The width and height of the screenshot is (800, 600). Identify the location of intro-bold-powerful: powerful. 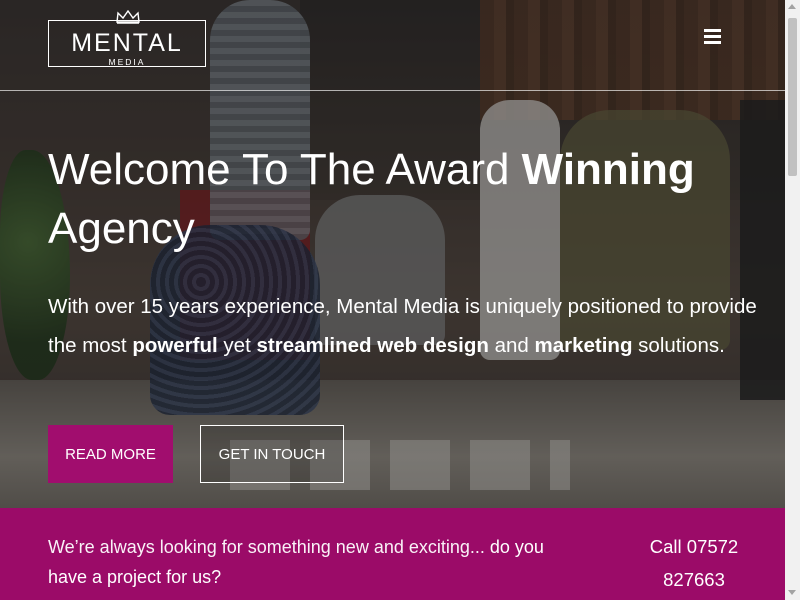
(175, 345).